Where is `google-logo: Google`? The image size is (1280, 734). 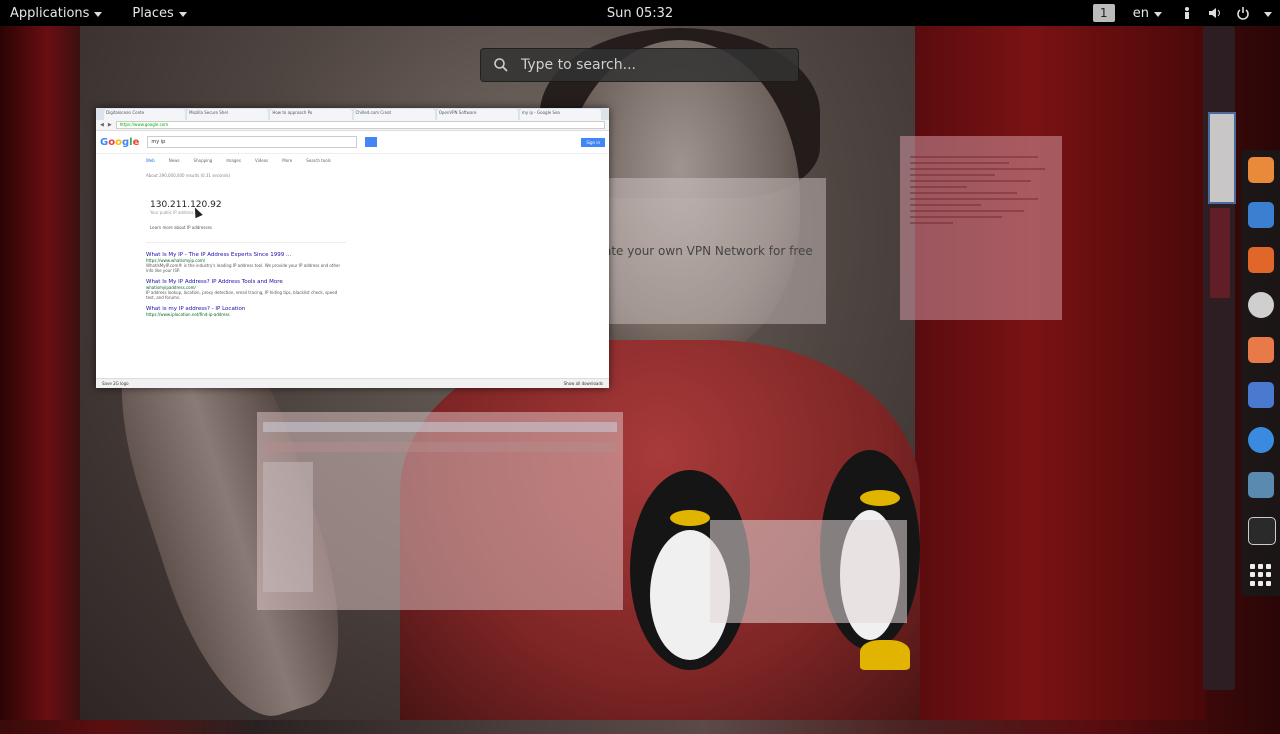 google-logo: Google is located at coordinates (119, 142).